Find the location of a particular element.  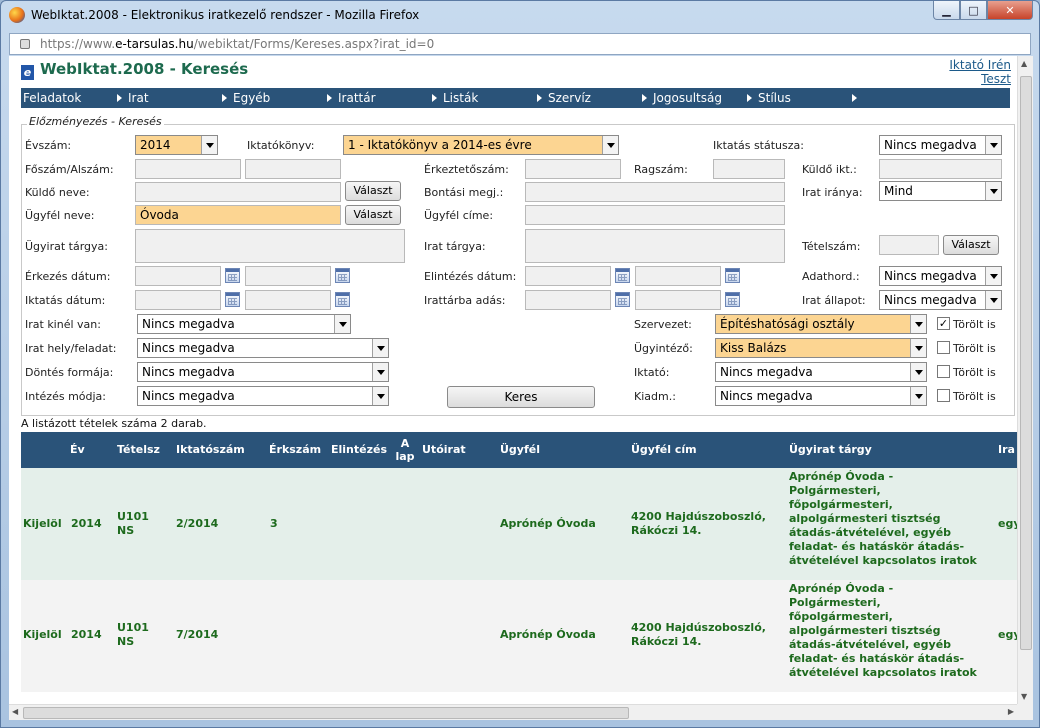

col-ev: Év is located at coordinates (77, 449).